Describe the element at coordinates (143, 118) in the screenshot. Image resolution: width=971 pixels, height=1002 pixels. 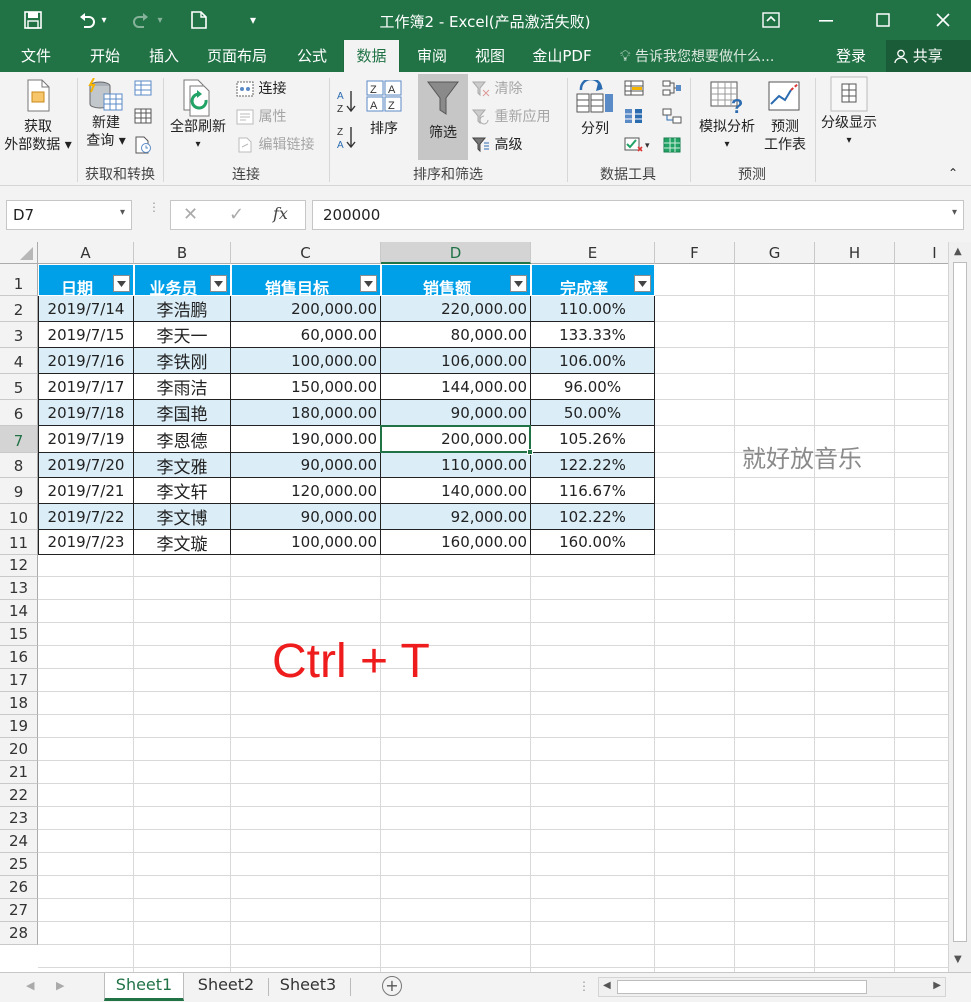
I see `from-table-icon` at that location.